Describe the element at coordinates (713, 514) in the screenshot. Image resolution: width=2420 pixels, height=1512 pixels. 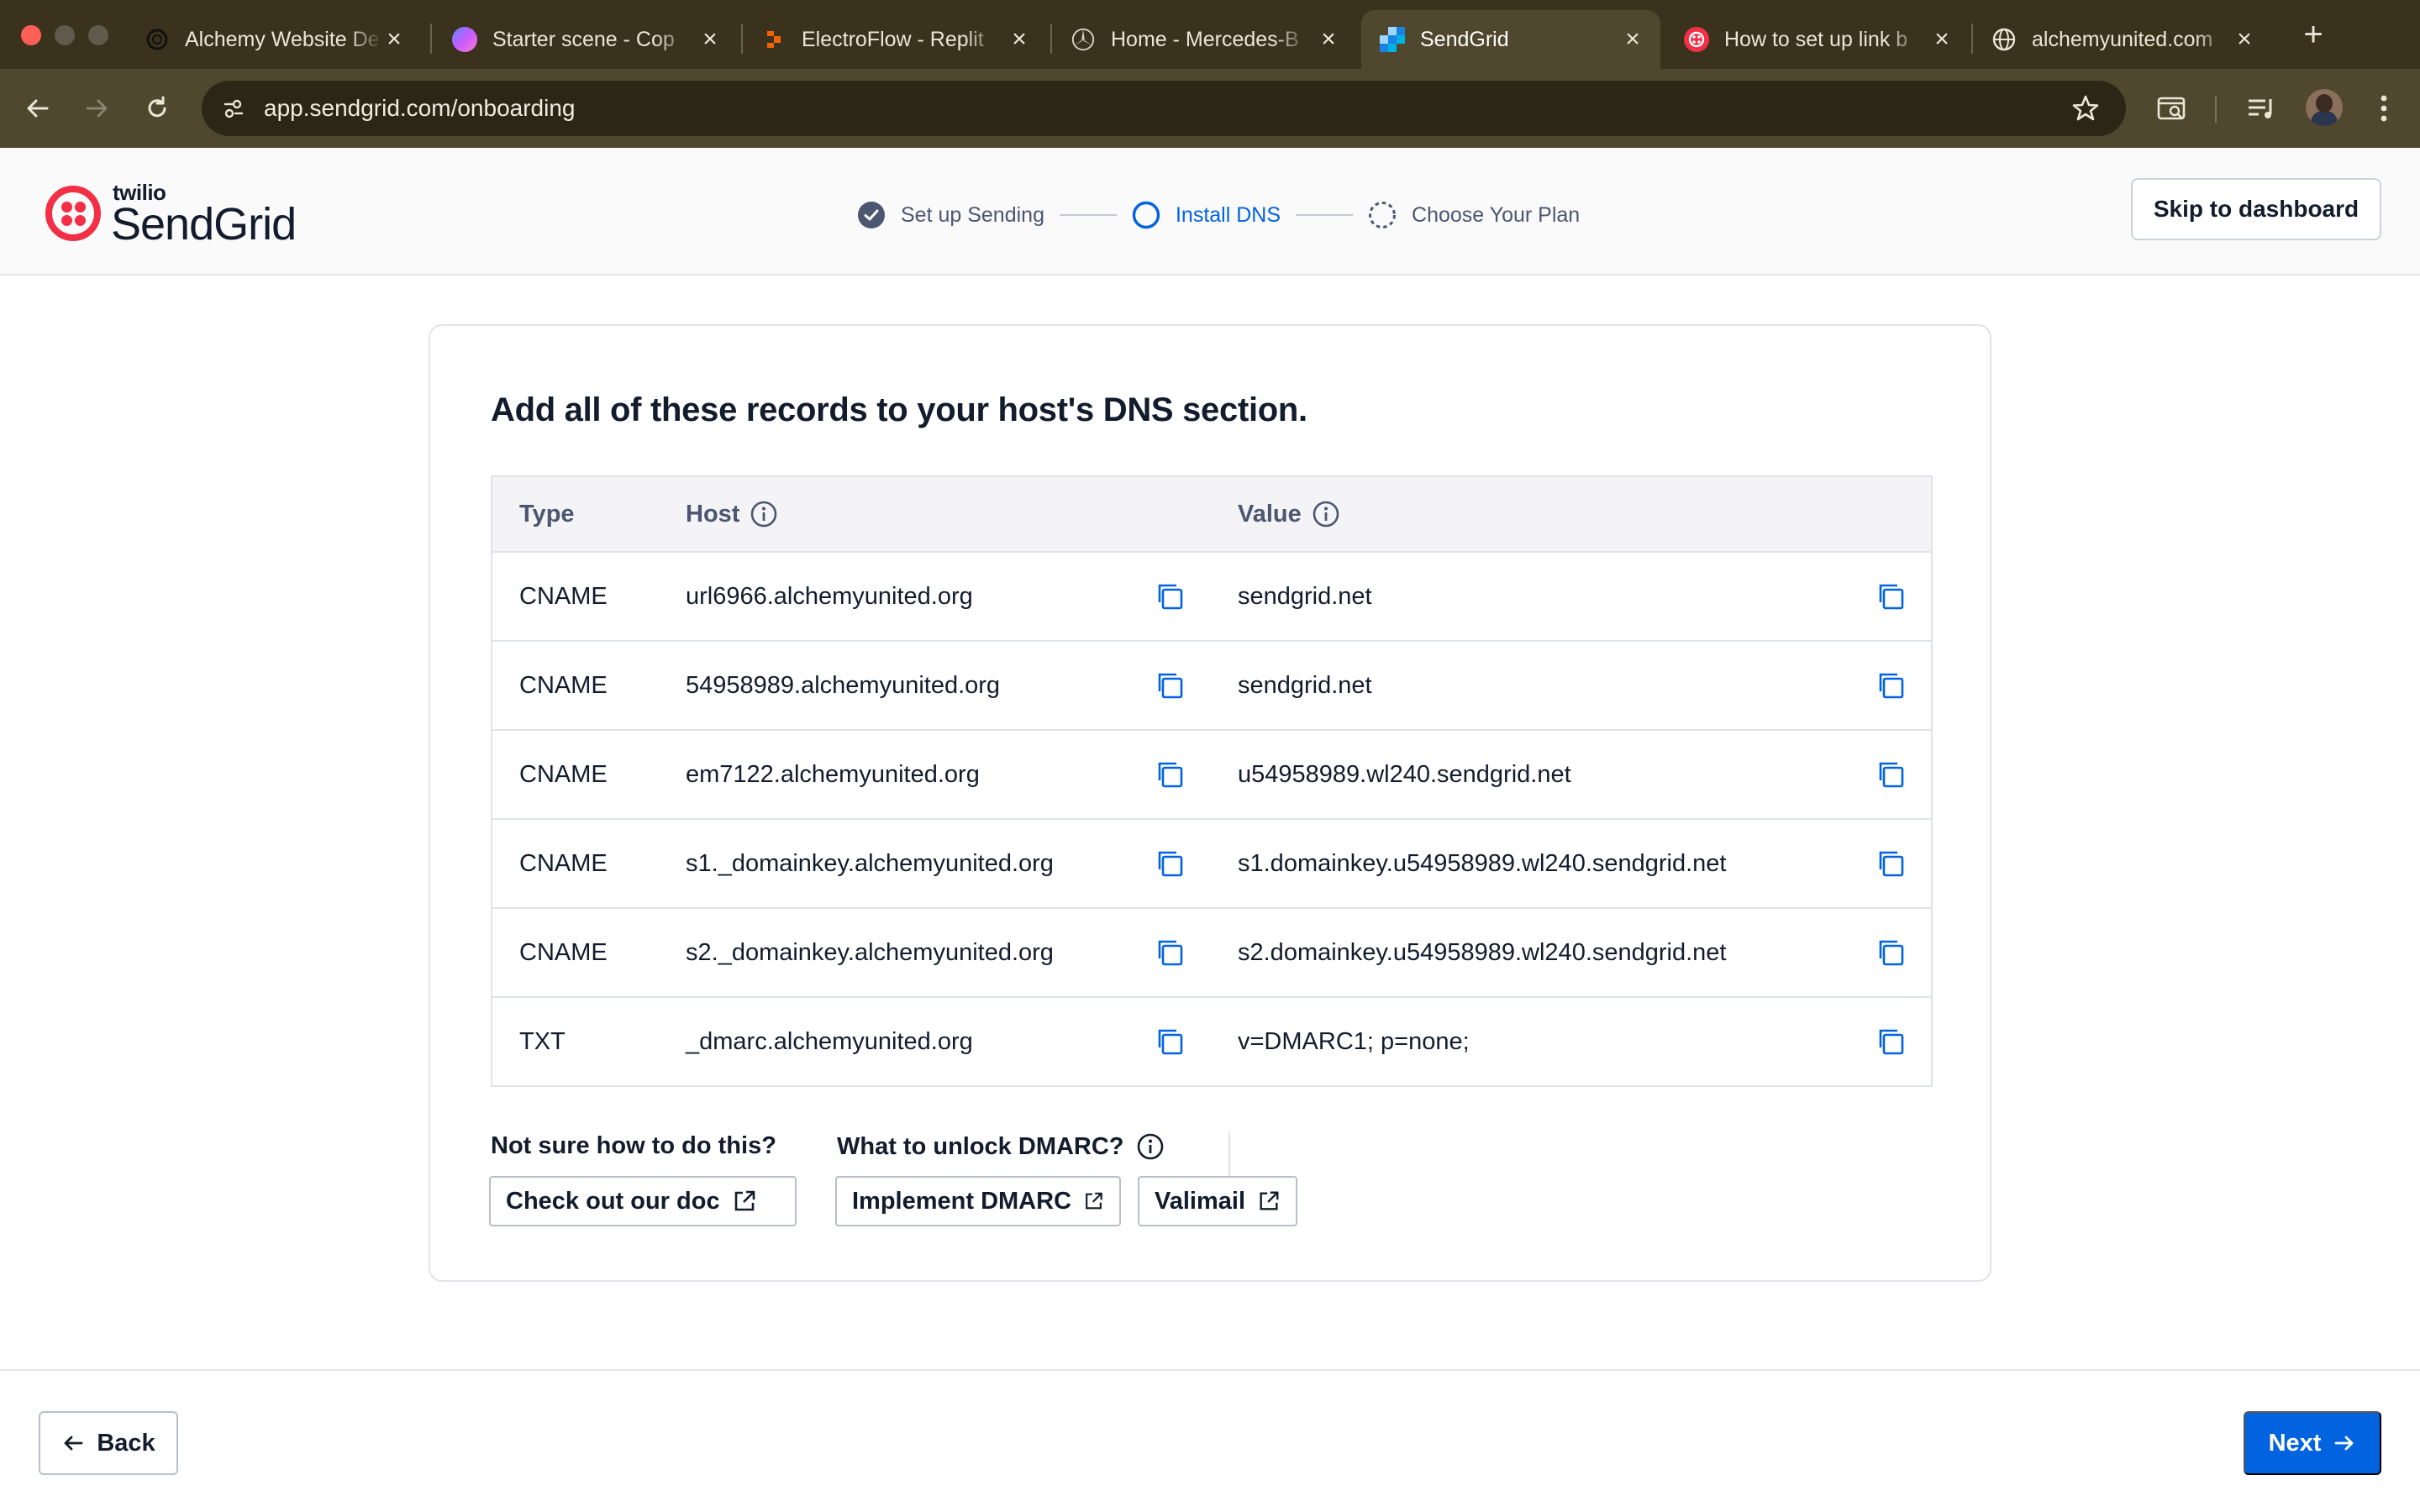
I see `column-label: Host` at that location.